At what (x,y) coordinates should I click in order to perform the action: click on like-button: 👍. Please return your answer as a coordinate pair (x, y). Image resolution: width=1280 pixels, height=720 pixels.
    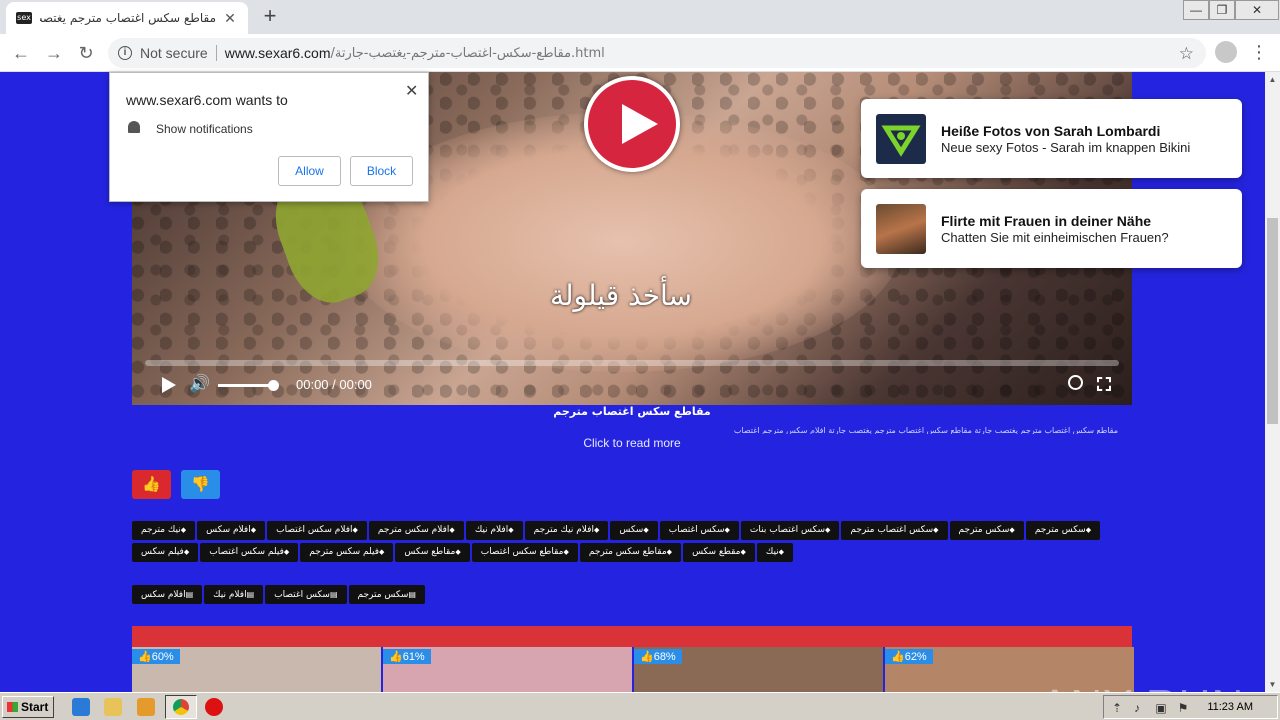
    Looking at the image, I should click on (151, 484).